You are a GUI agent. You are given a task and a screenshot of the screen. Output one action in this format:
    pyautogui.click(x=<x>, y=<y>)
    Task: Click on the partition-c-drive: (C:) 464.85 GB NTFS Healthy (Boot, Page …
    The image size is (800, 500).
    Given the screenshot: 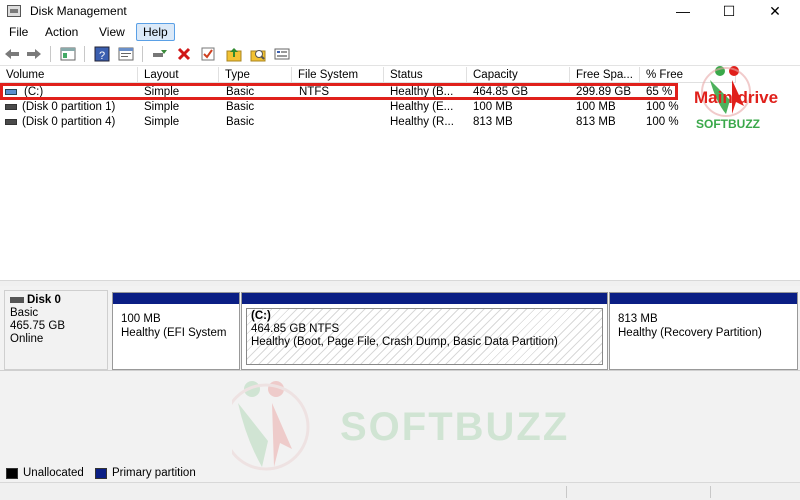 What is the action you would take?
    pyautogui.click(x=424, y=331)
    